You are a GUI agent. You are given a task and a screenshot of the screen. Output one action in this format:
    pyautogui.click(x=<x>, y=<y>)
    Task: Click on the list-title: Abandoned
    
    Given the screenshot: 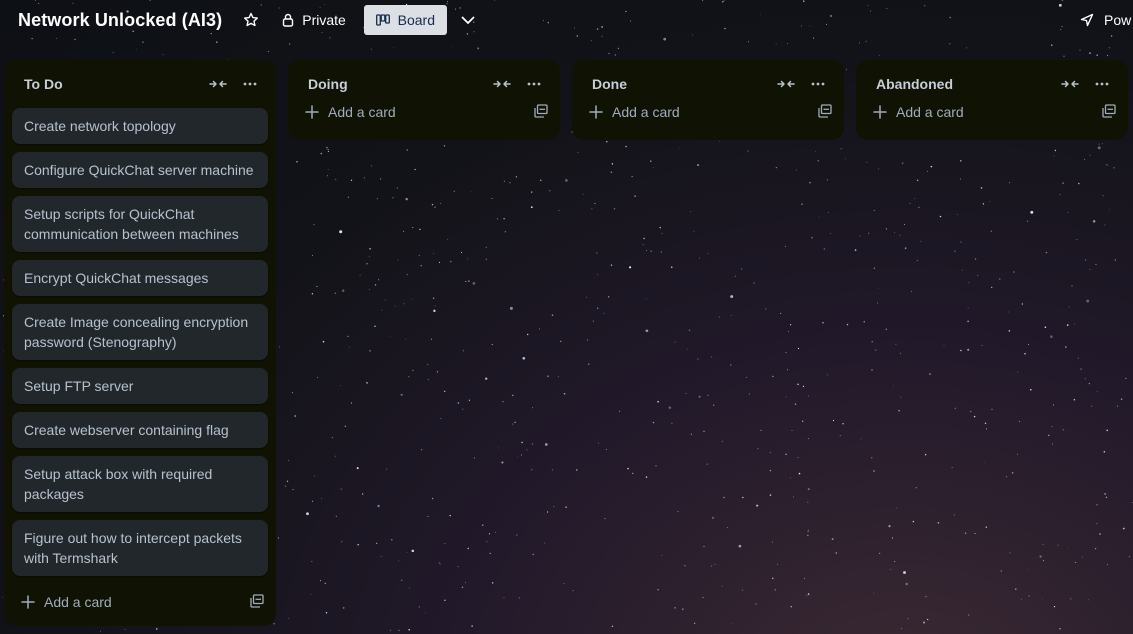 What is the action you would take?
    pyautogui.click(x=914, y=84)
    